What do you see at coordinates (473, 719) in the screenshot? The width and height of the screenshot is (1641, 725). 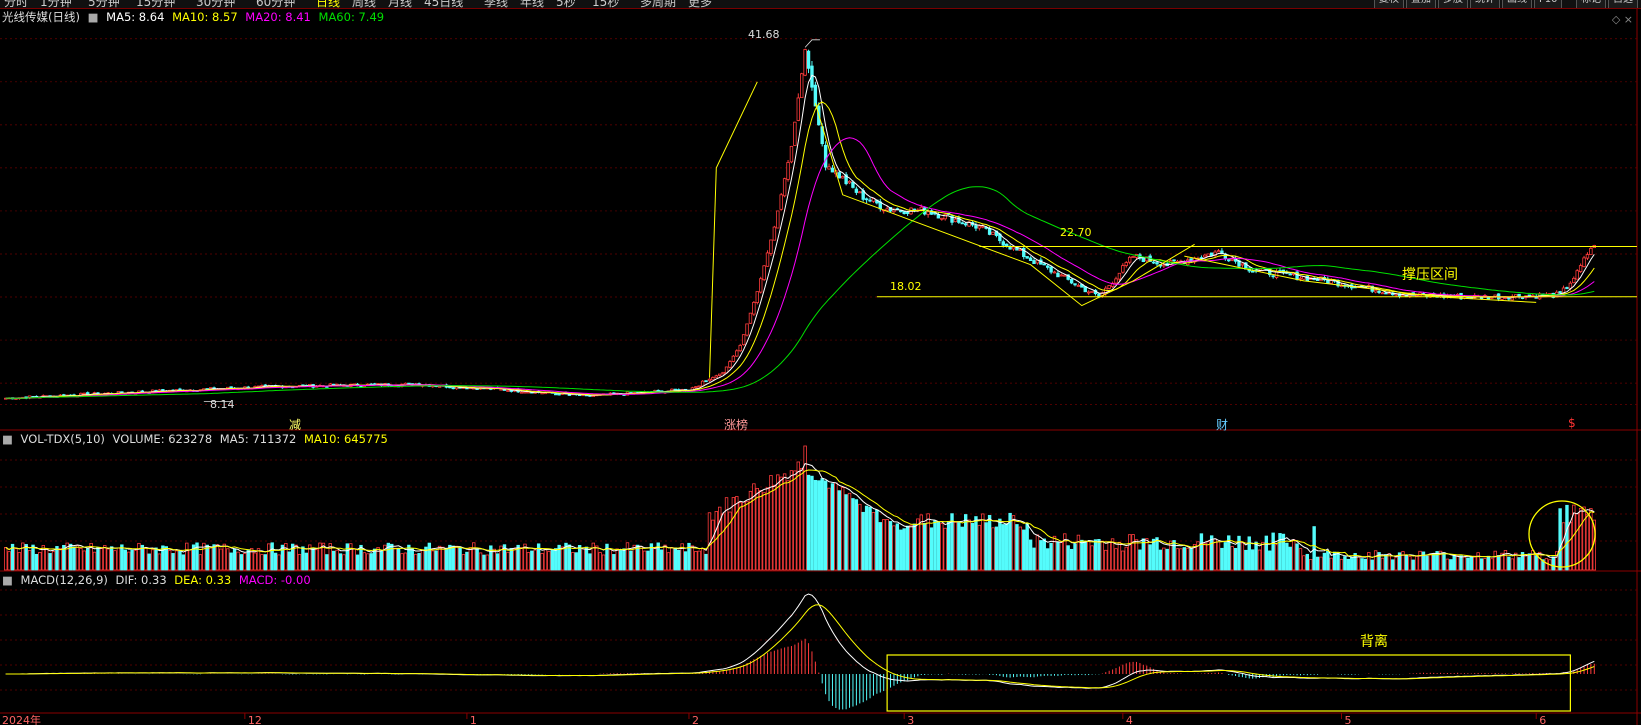 I see `axis-label-2: 1` at bounding box center [473, 719].